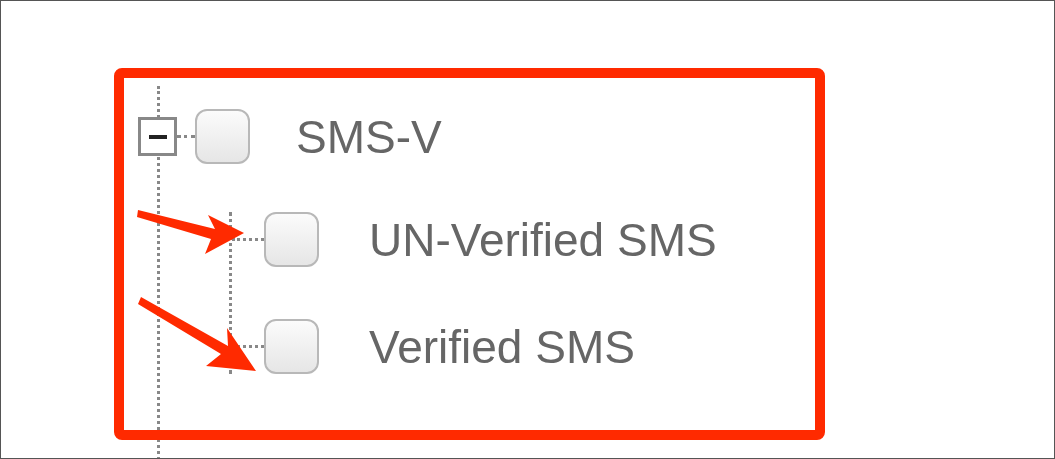 The image size is (1055, 459). Describe the element at coordinates (369, 136) in the screenshot. I see `tree-label: SMS-V` at that location.